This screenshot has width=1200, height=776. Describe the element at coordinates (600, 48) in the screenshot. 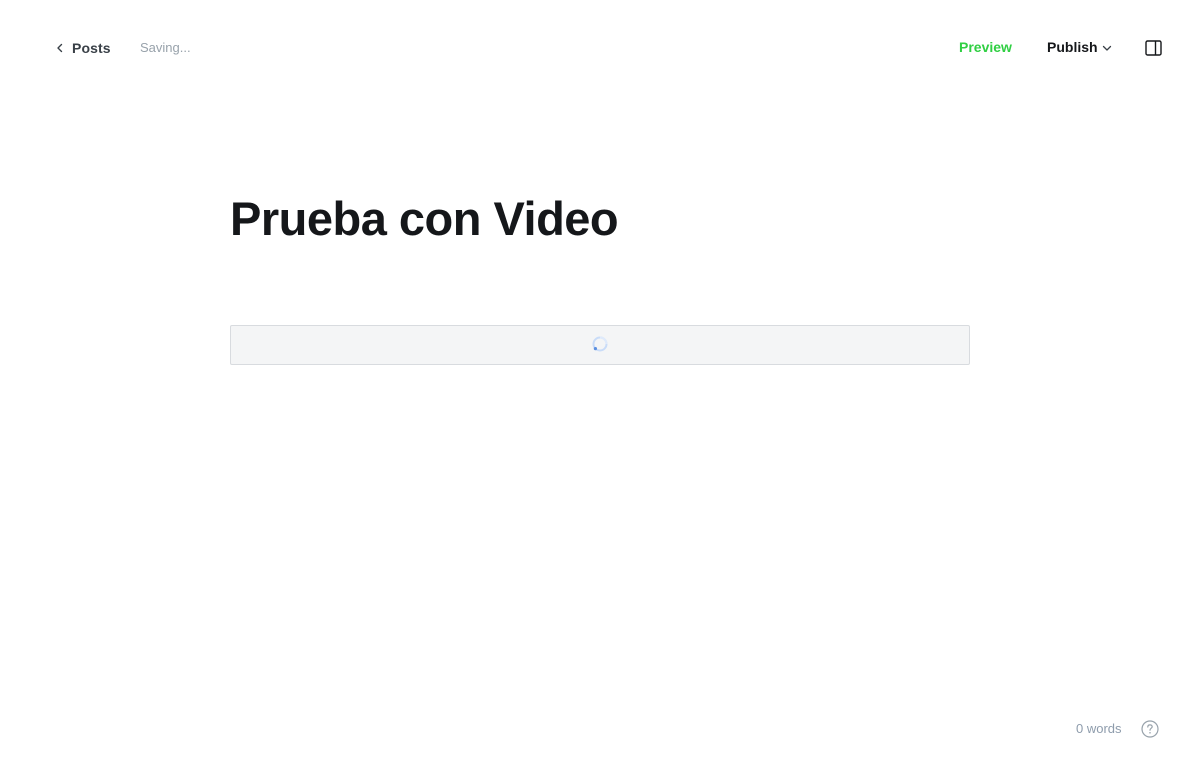

I see `editor-header: Posts Saving... Preview Publish` at that location.